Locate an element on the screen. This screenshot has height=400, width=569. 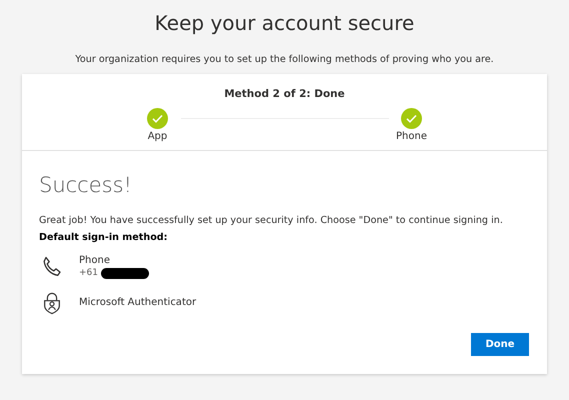
step-label: Phone is located at coordinates (411, 136).